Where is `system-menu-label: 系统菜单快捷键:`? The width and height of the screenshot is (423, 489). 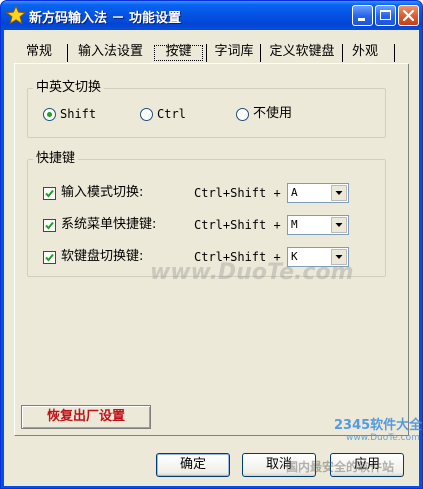
system-menu-label: 系统菜单快捷键: is located at coordinates (109, 224).